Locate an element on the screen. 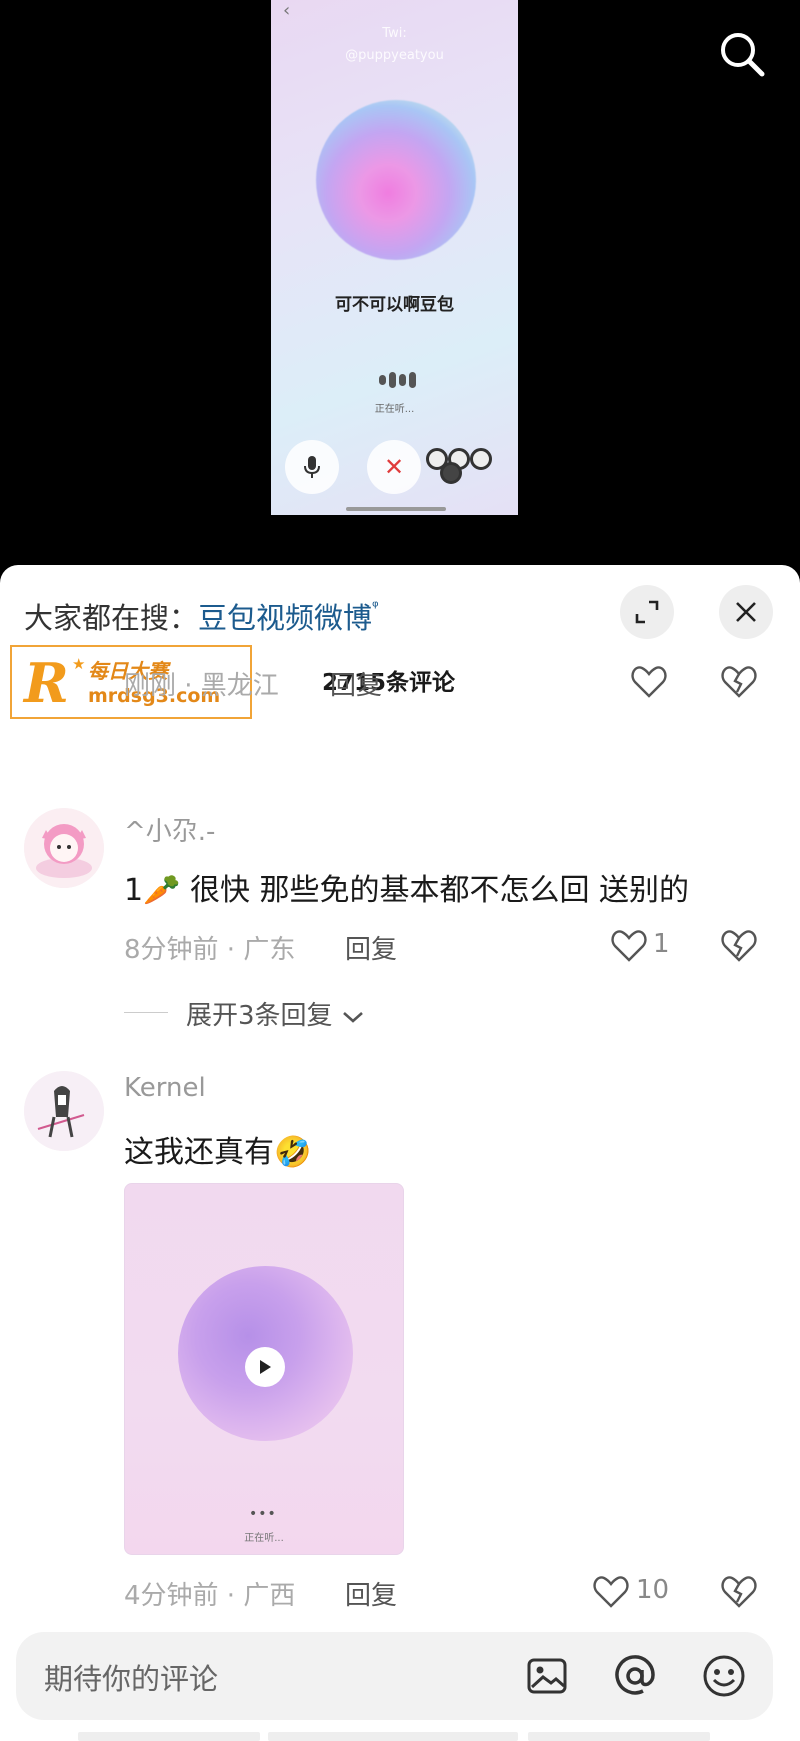  image-icon is located at coordinates (547, 1676).